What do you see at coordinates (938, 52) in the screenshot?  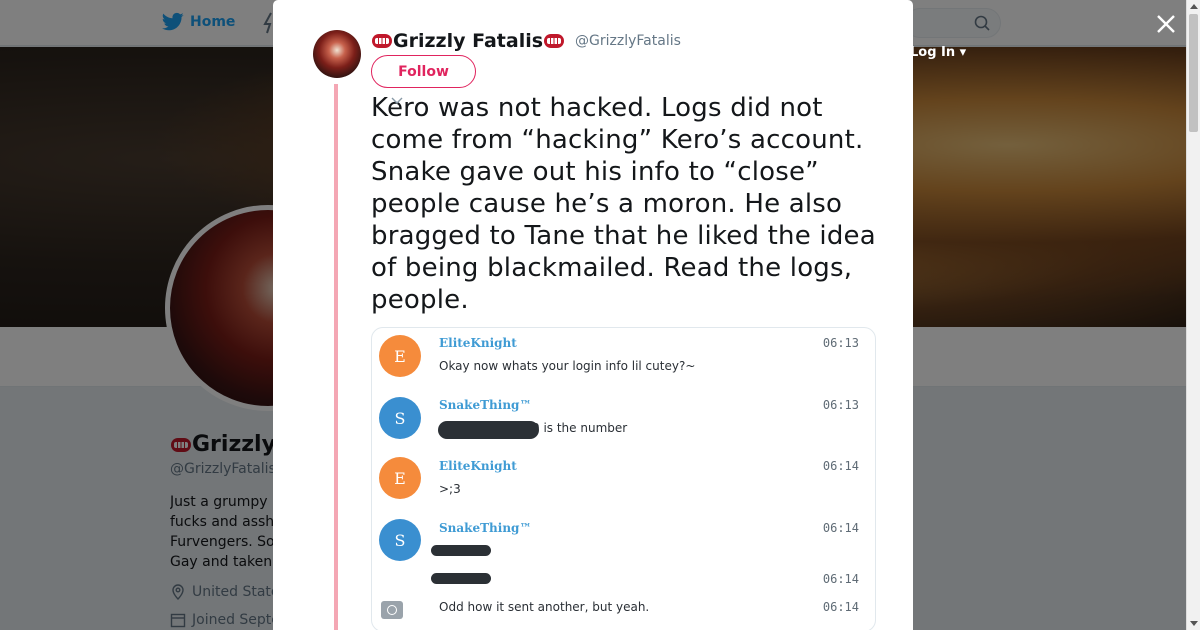 I see `login-link: Log In ▾` at bounding box center [938, 52].